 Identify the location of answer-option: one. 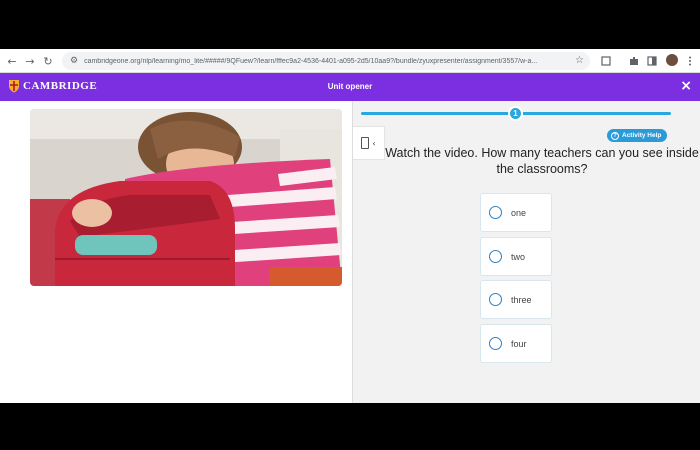
(516, 212).